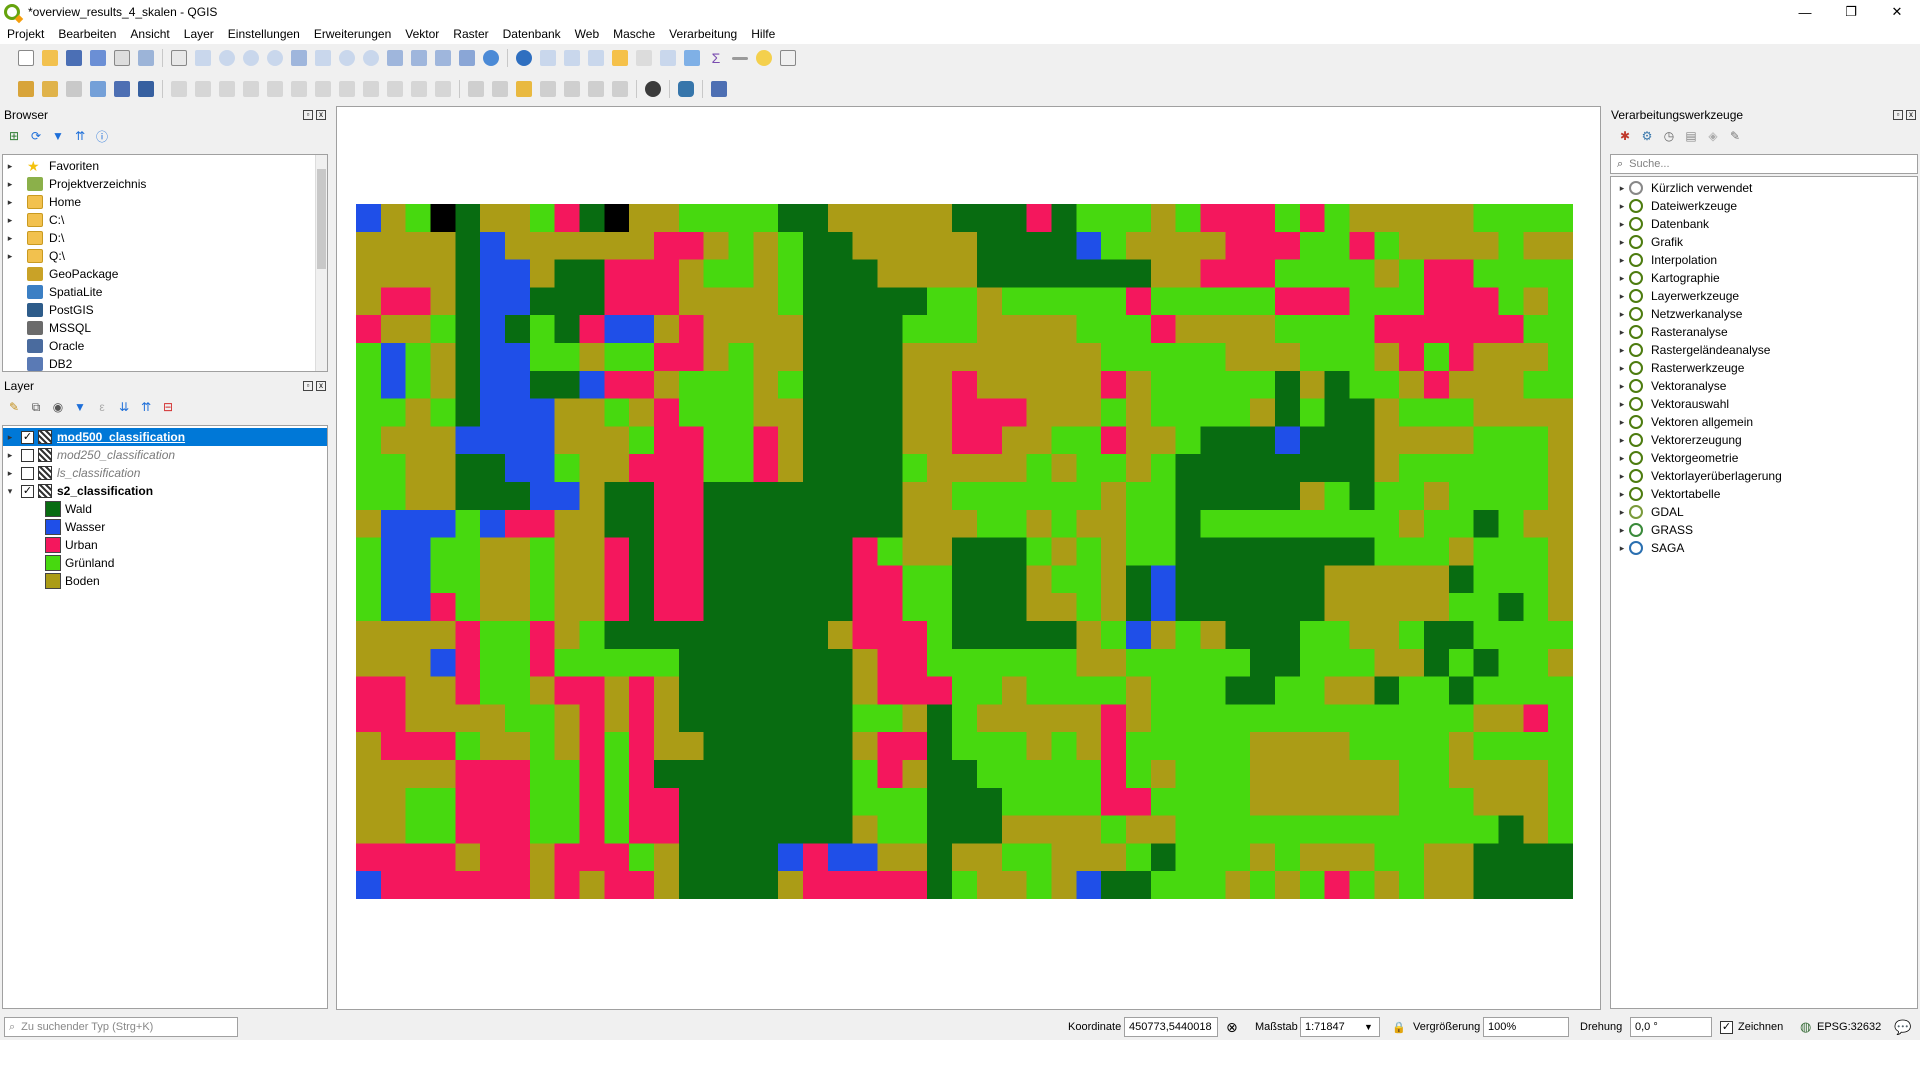  I want to click on close-button: ✕, so click(1897, 12).